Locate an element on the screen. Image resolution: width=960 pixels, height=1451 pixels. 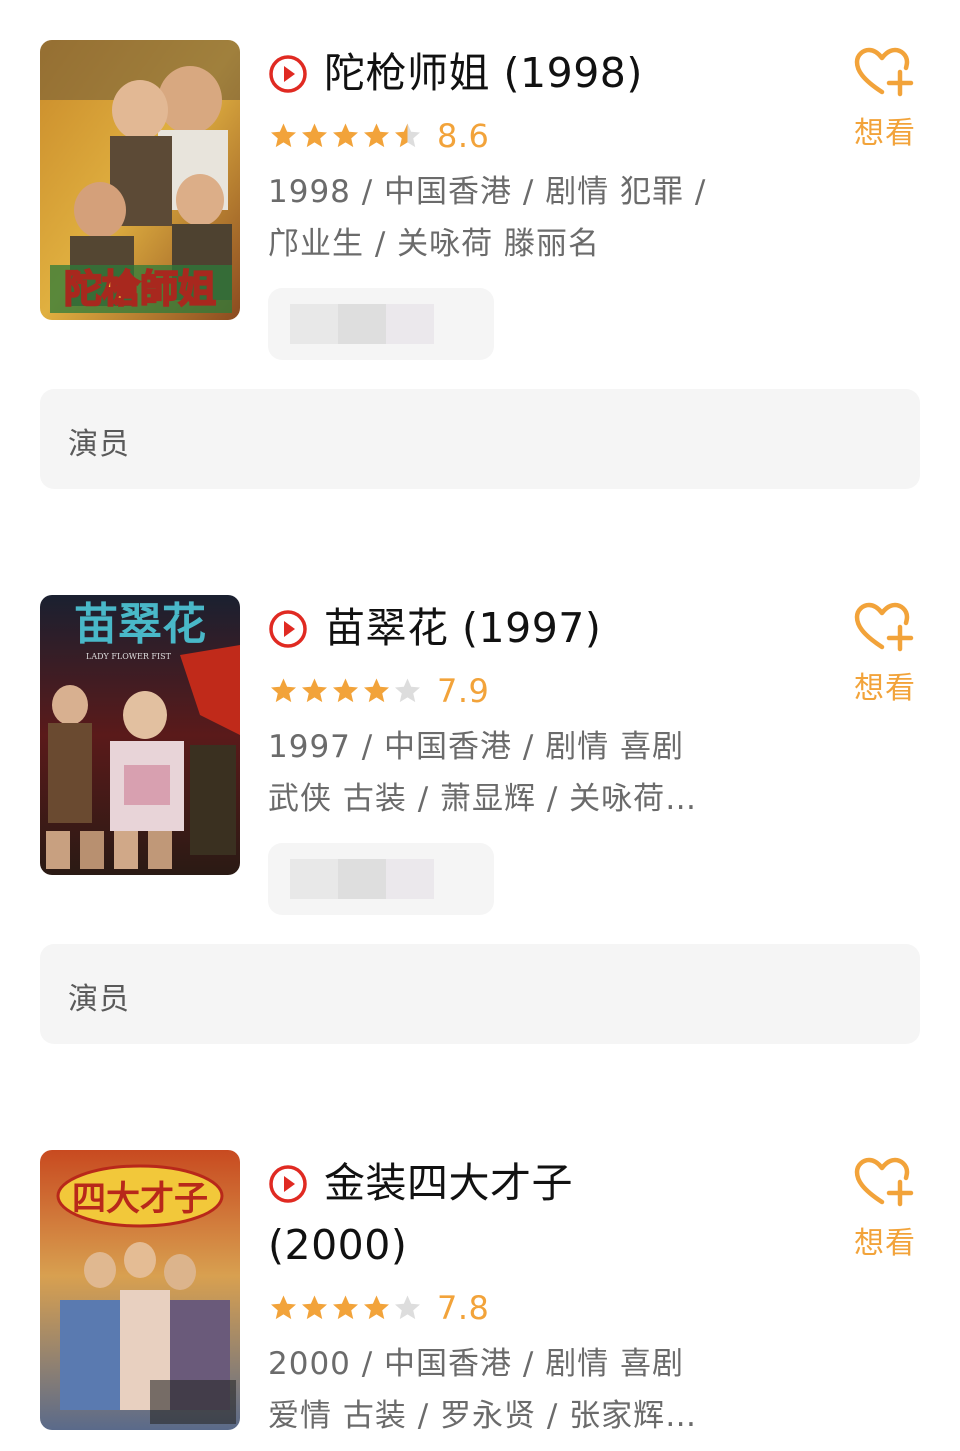
half-star-icon is located at coordinates (407, 135).